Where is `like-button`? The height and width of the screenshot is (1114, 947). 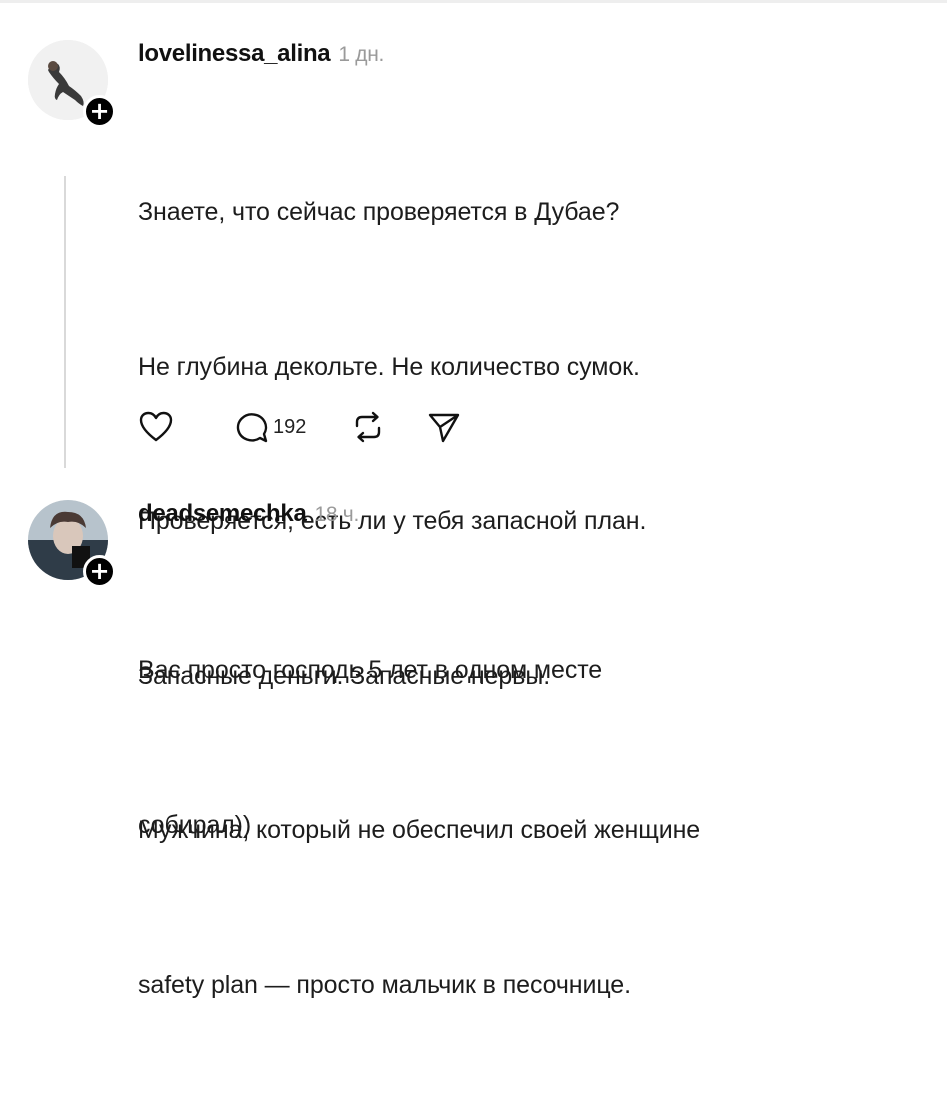
like-button is located at coordinates (156, 427).